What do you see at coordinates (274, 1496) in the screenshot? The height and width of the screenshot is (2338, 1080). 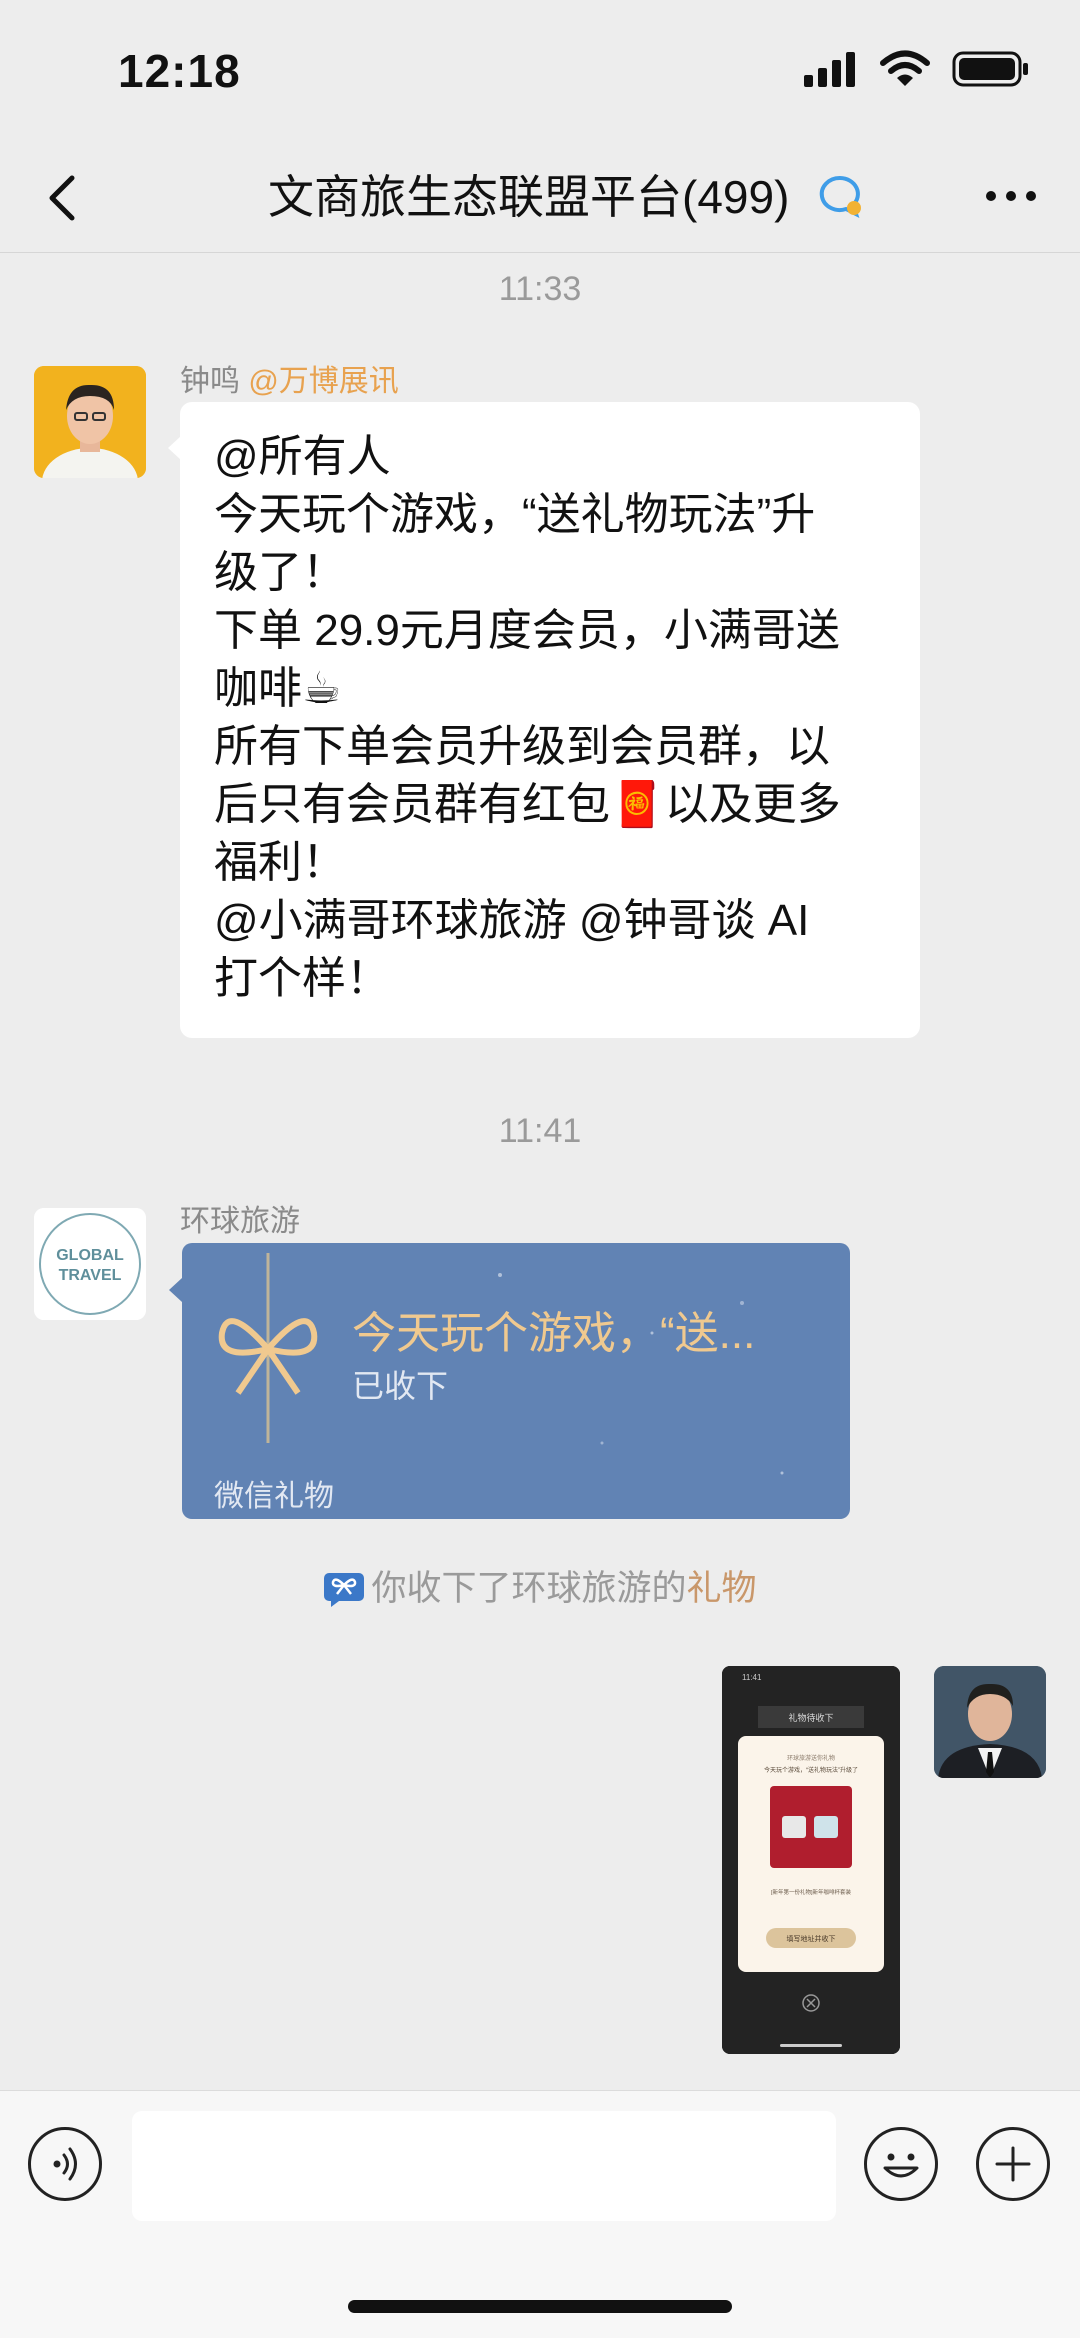 I see `gift-footer: 微信礼物` at bounding box center [274, 1496].